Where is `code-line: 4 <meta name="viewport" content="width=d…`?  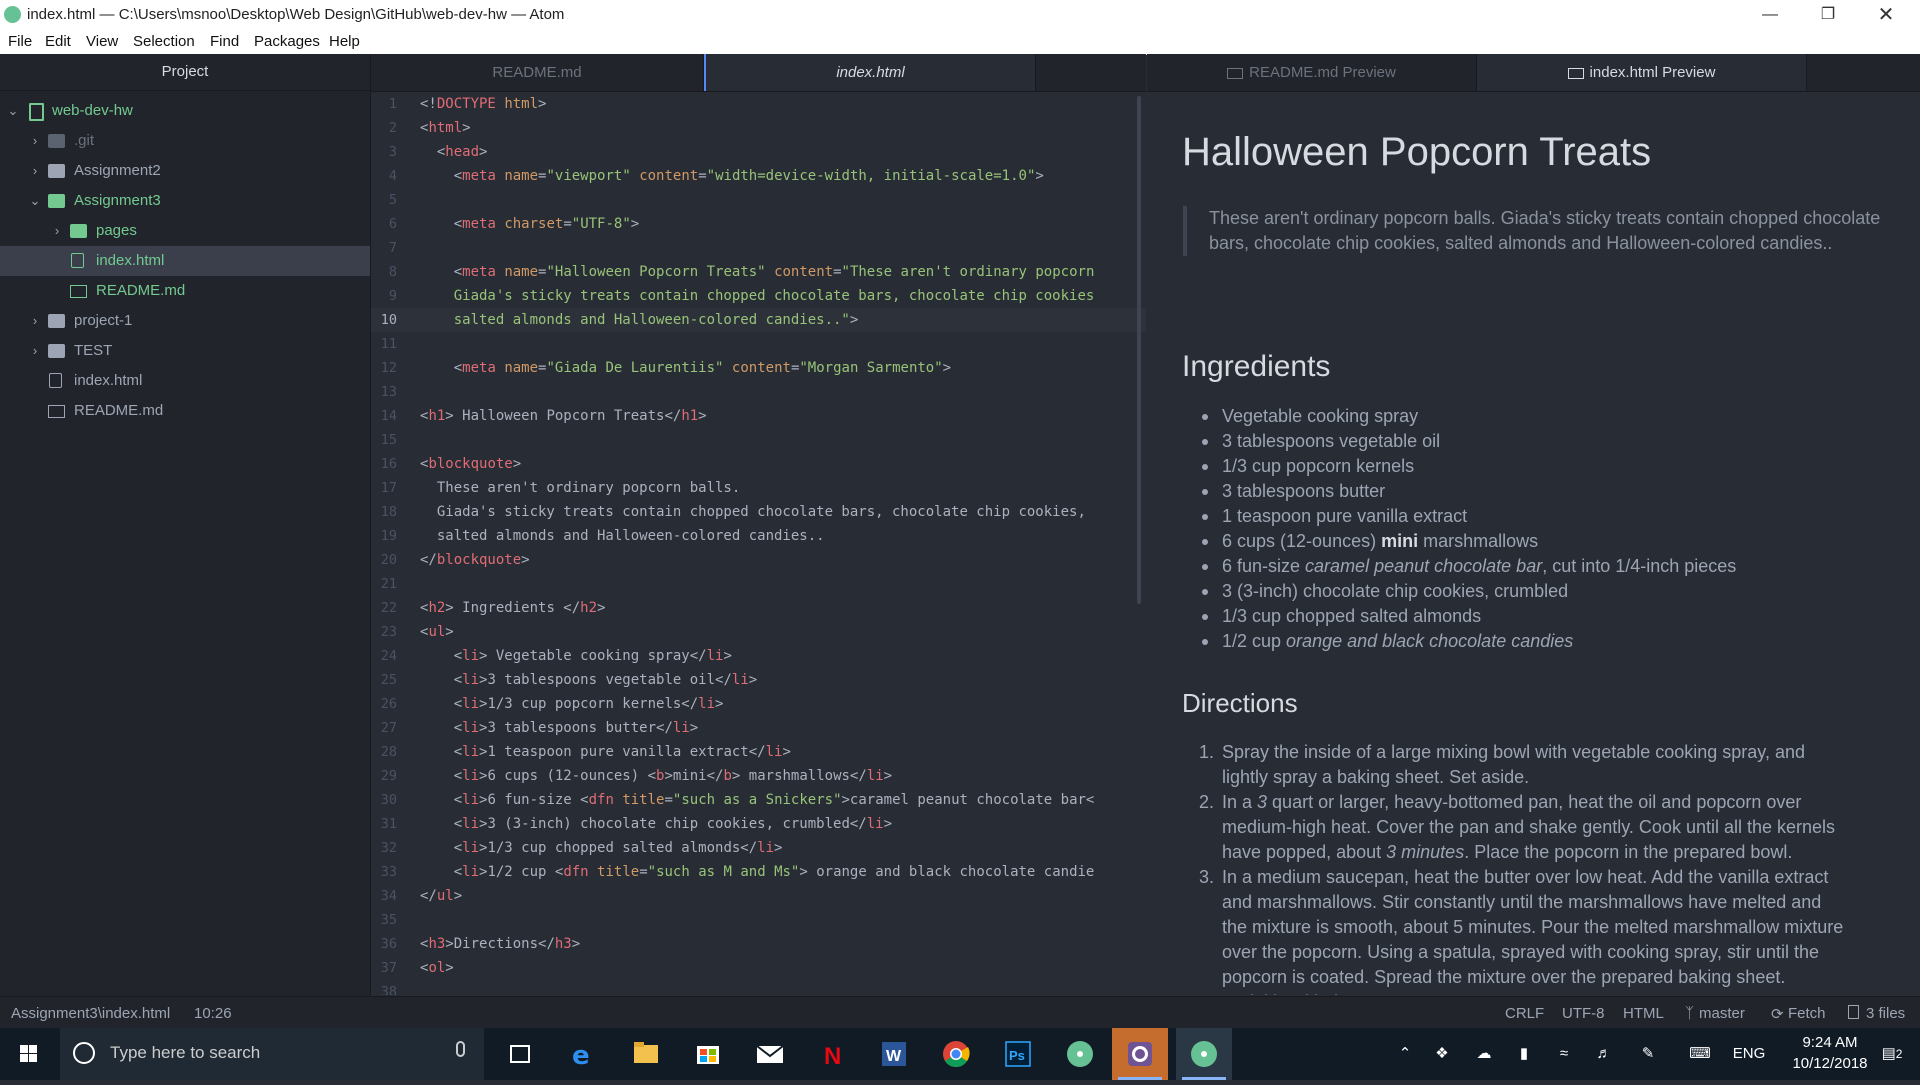
code-line: 4 <meta name="viewport" content="width=d… is located at coordinates (758, 176).